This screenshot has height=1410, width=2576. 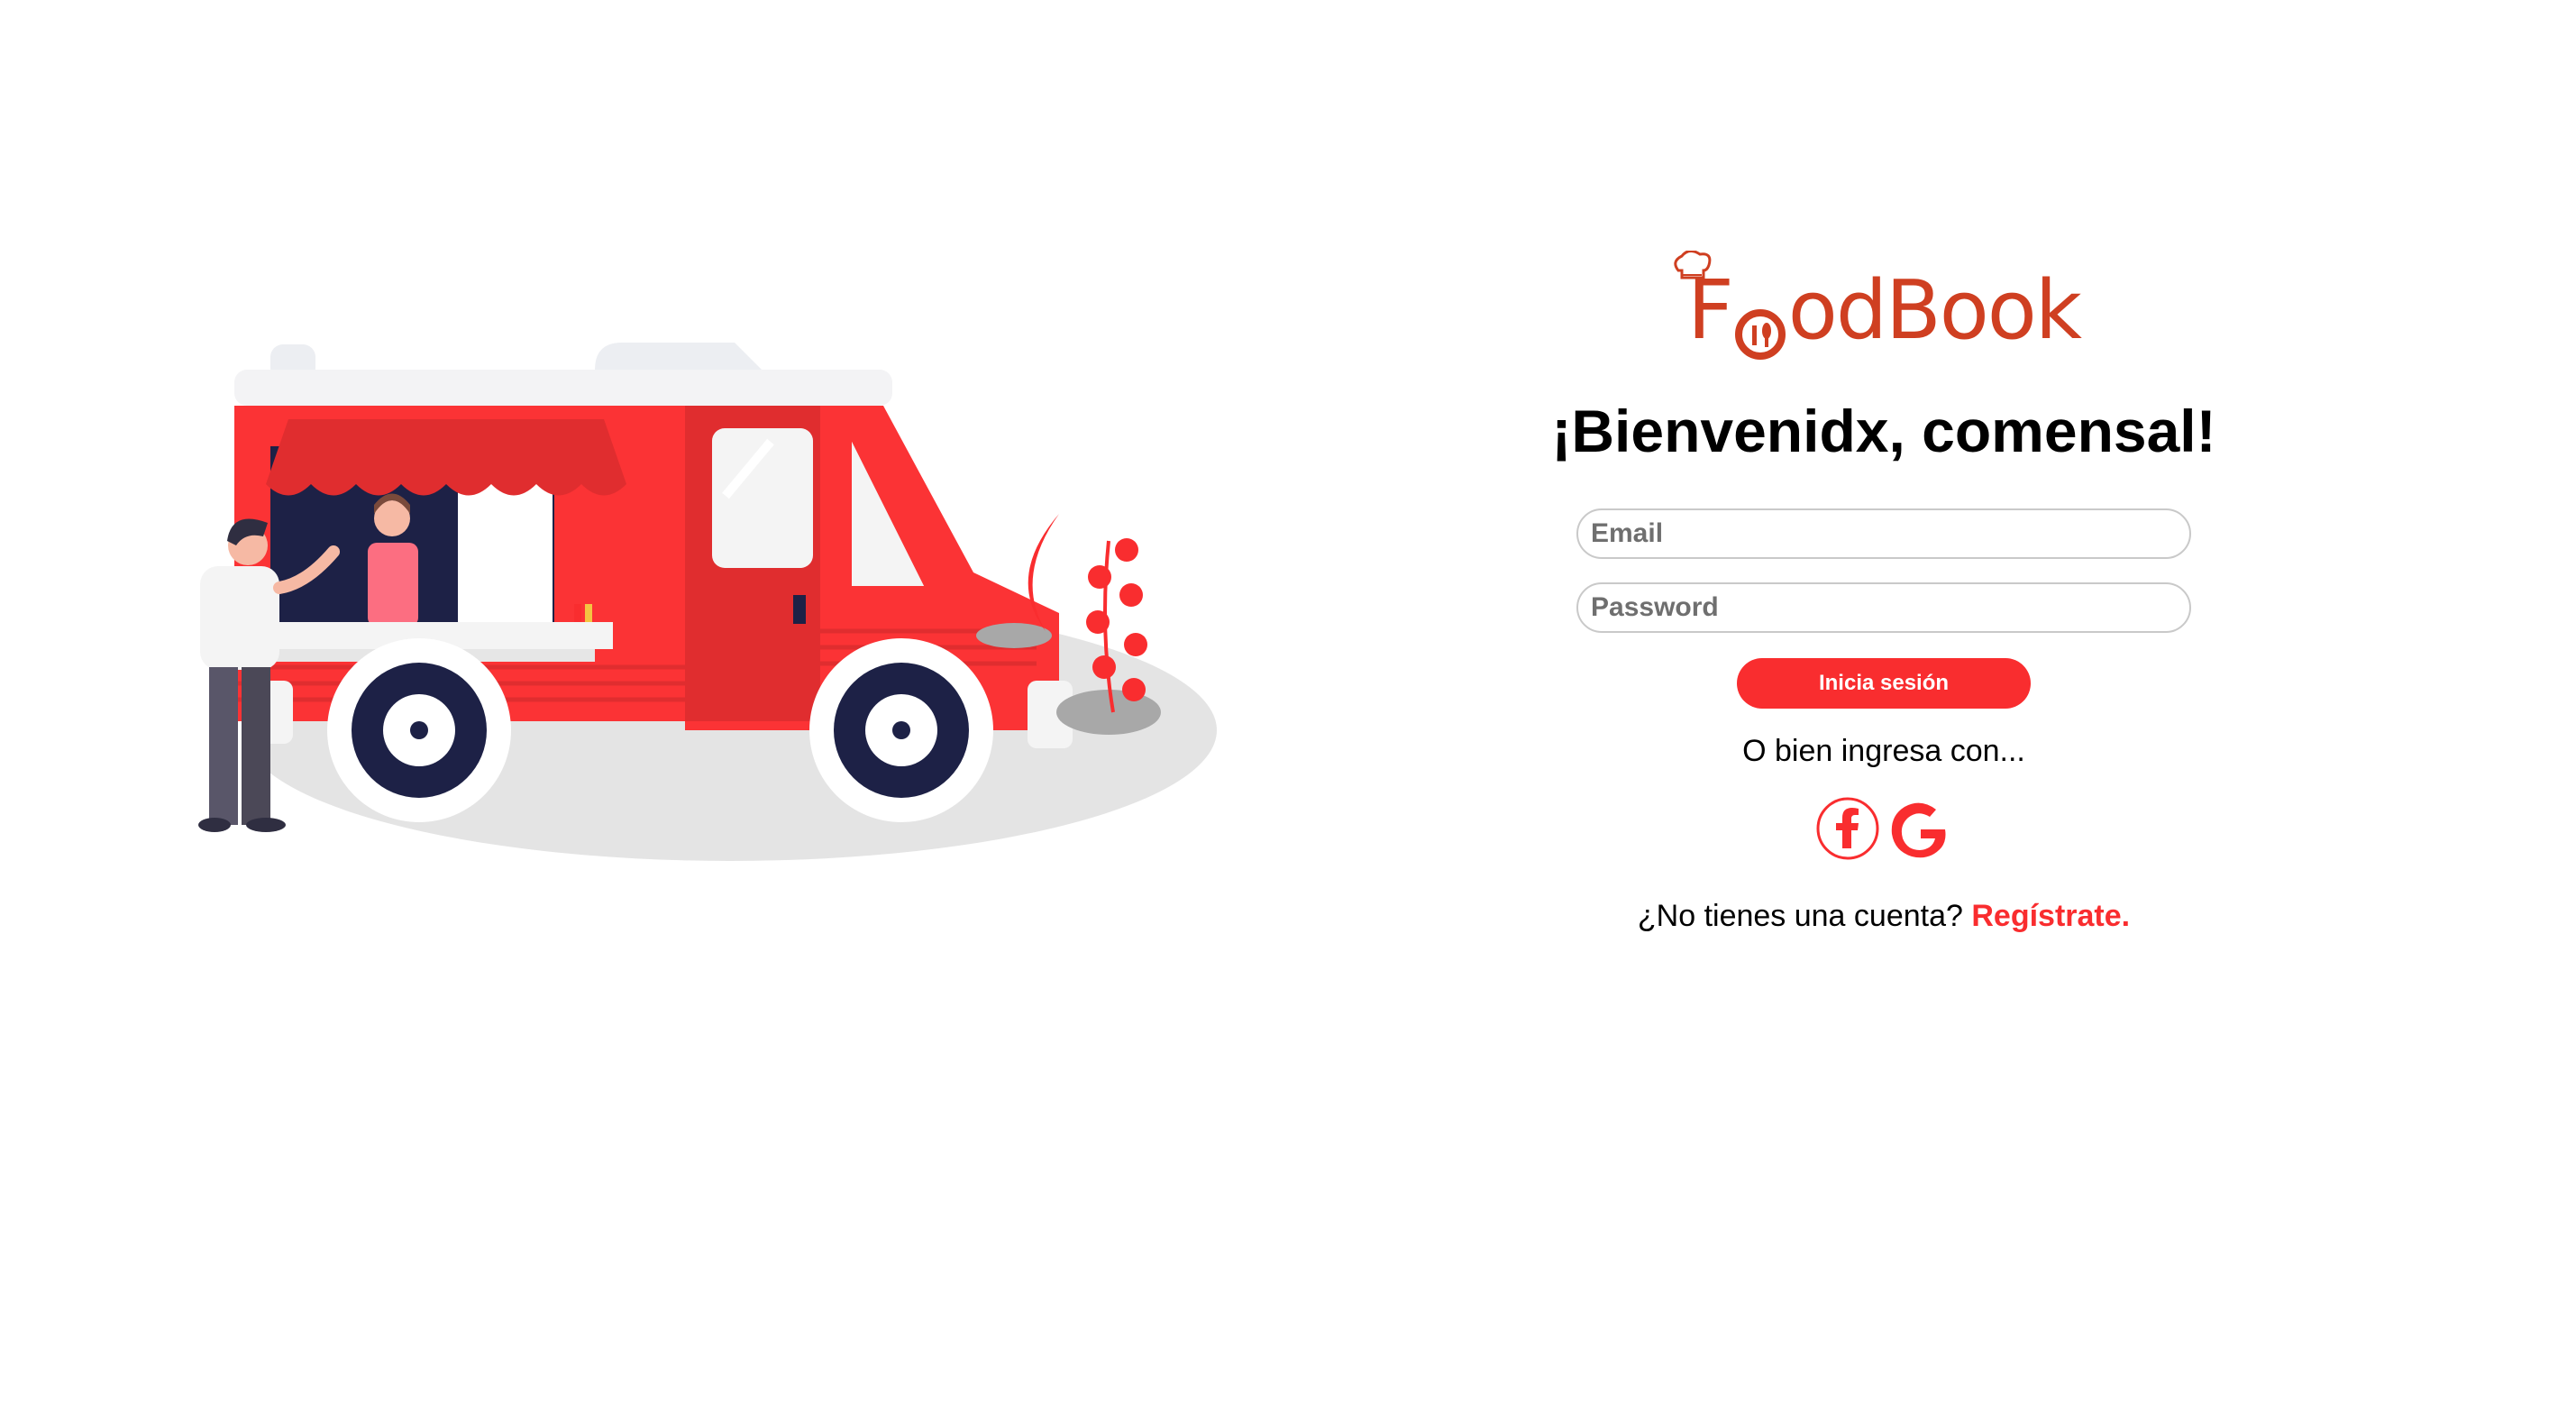 What do you see at coordinates (1934, 310) in the screenshot?
I see `logo-rest: odBook` at bounding box center [1934, 310].